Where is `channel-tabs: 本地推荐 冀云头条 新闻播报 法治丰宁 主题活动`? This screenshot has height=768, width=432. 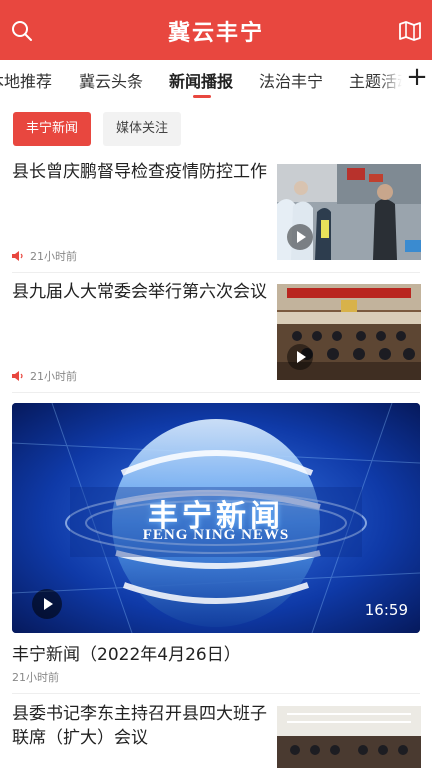 channel-tabs: 本地推荐 冀云头条 新闻播报 法治丰宁 主题活动 is located at coordinates (216, 80).